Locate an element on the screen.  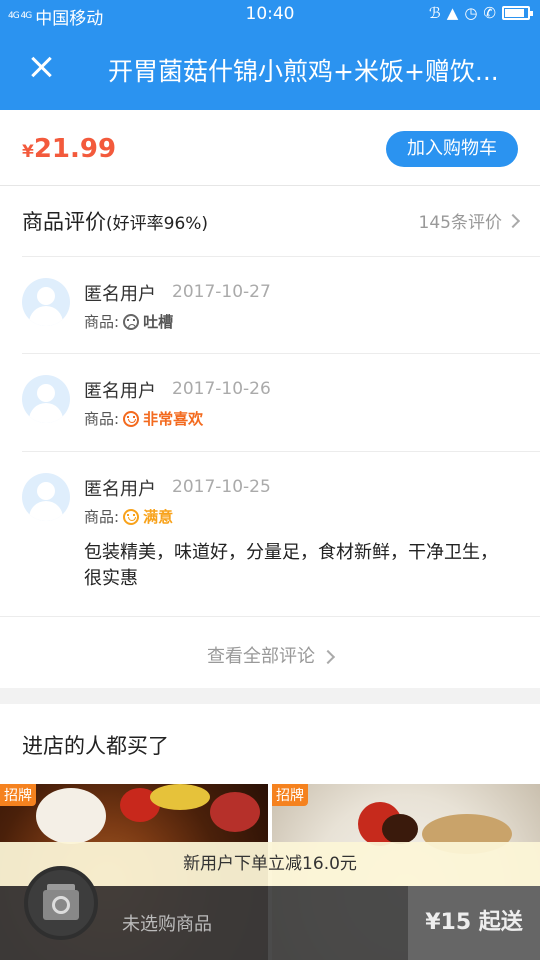
cart-status: 未选购商品 is located at coordinates (167, 924).